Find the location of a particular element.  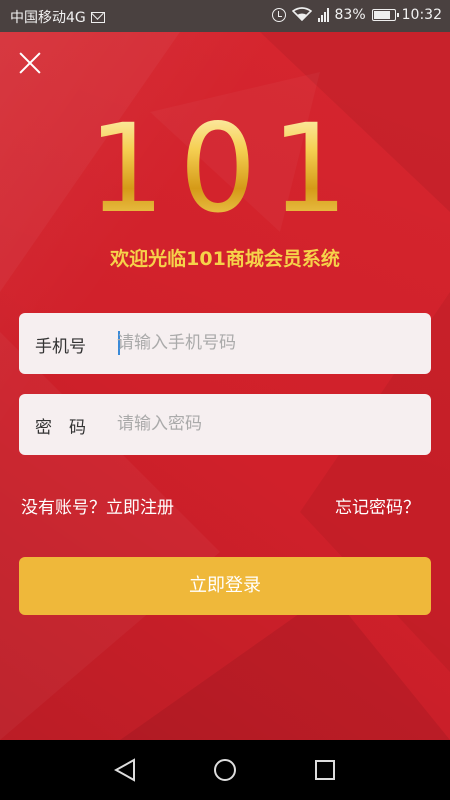

forgot-password-link: 忘记密码？ is located at coordinates (377, 505).